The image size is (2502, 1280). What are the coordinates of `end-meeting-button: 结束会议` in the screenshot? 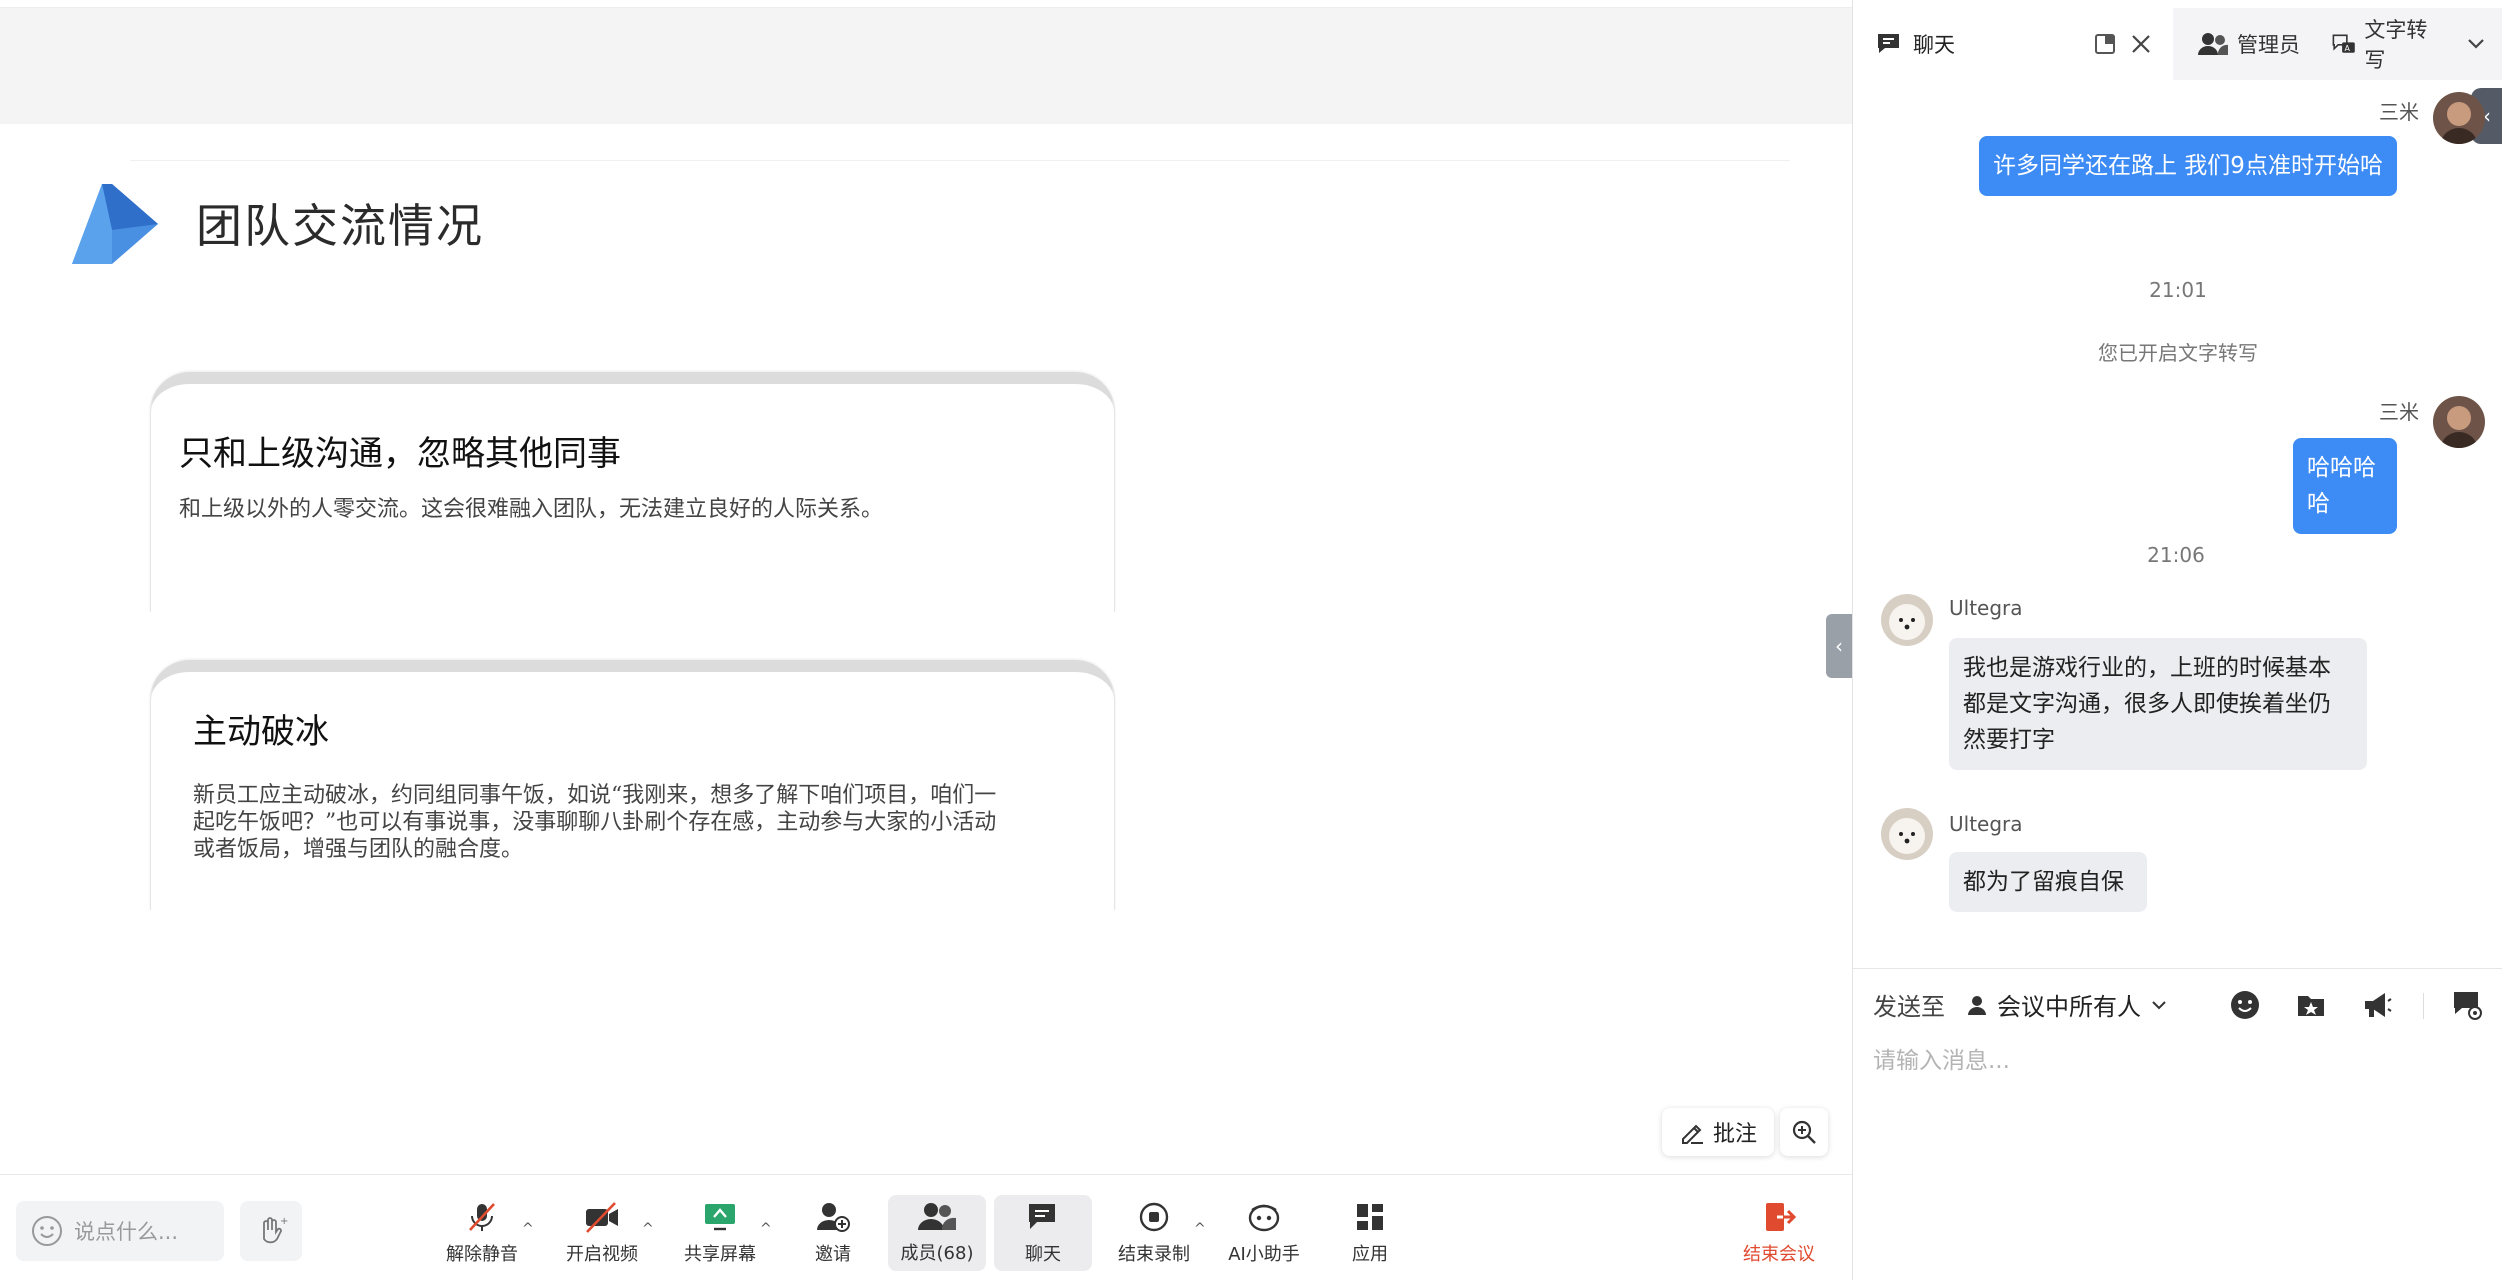 It's located at (1779, 1233).